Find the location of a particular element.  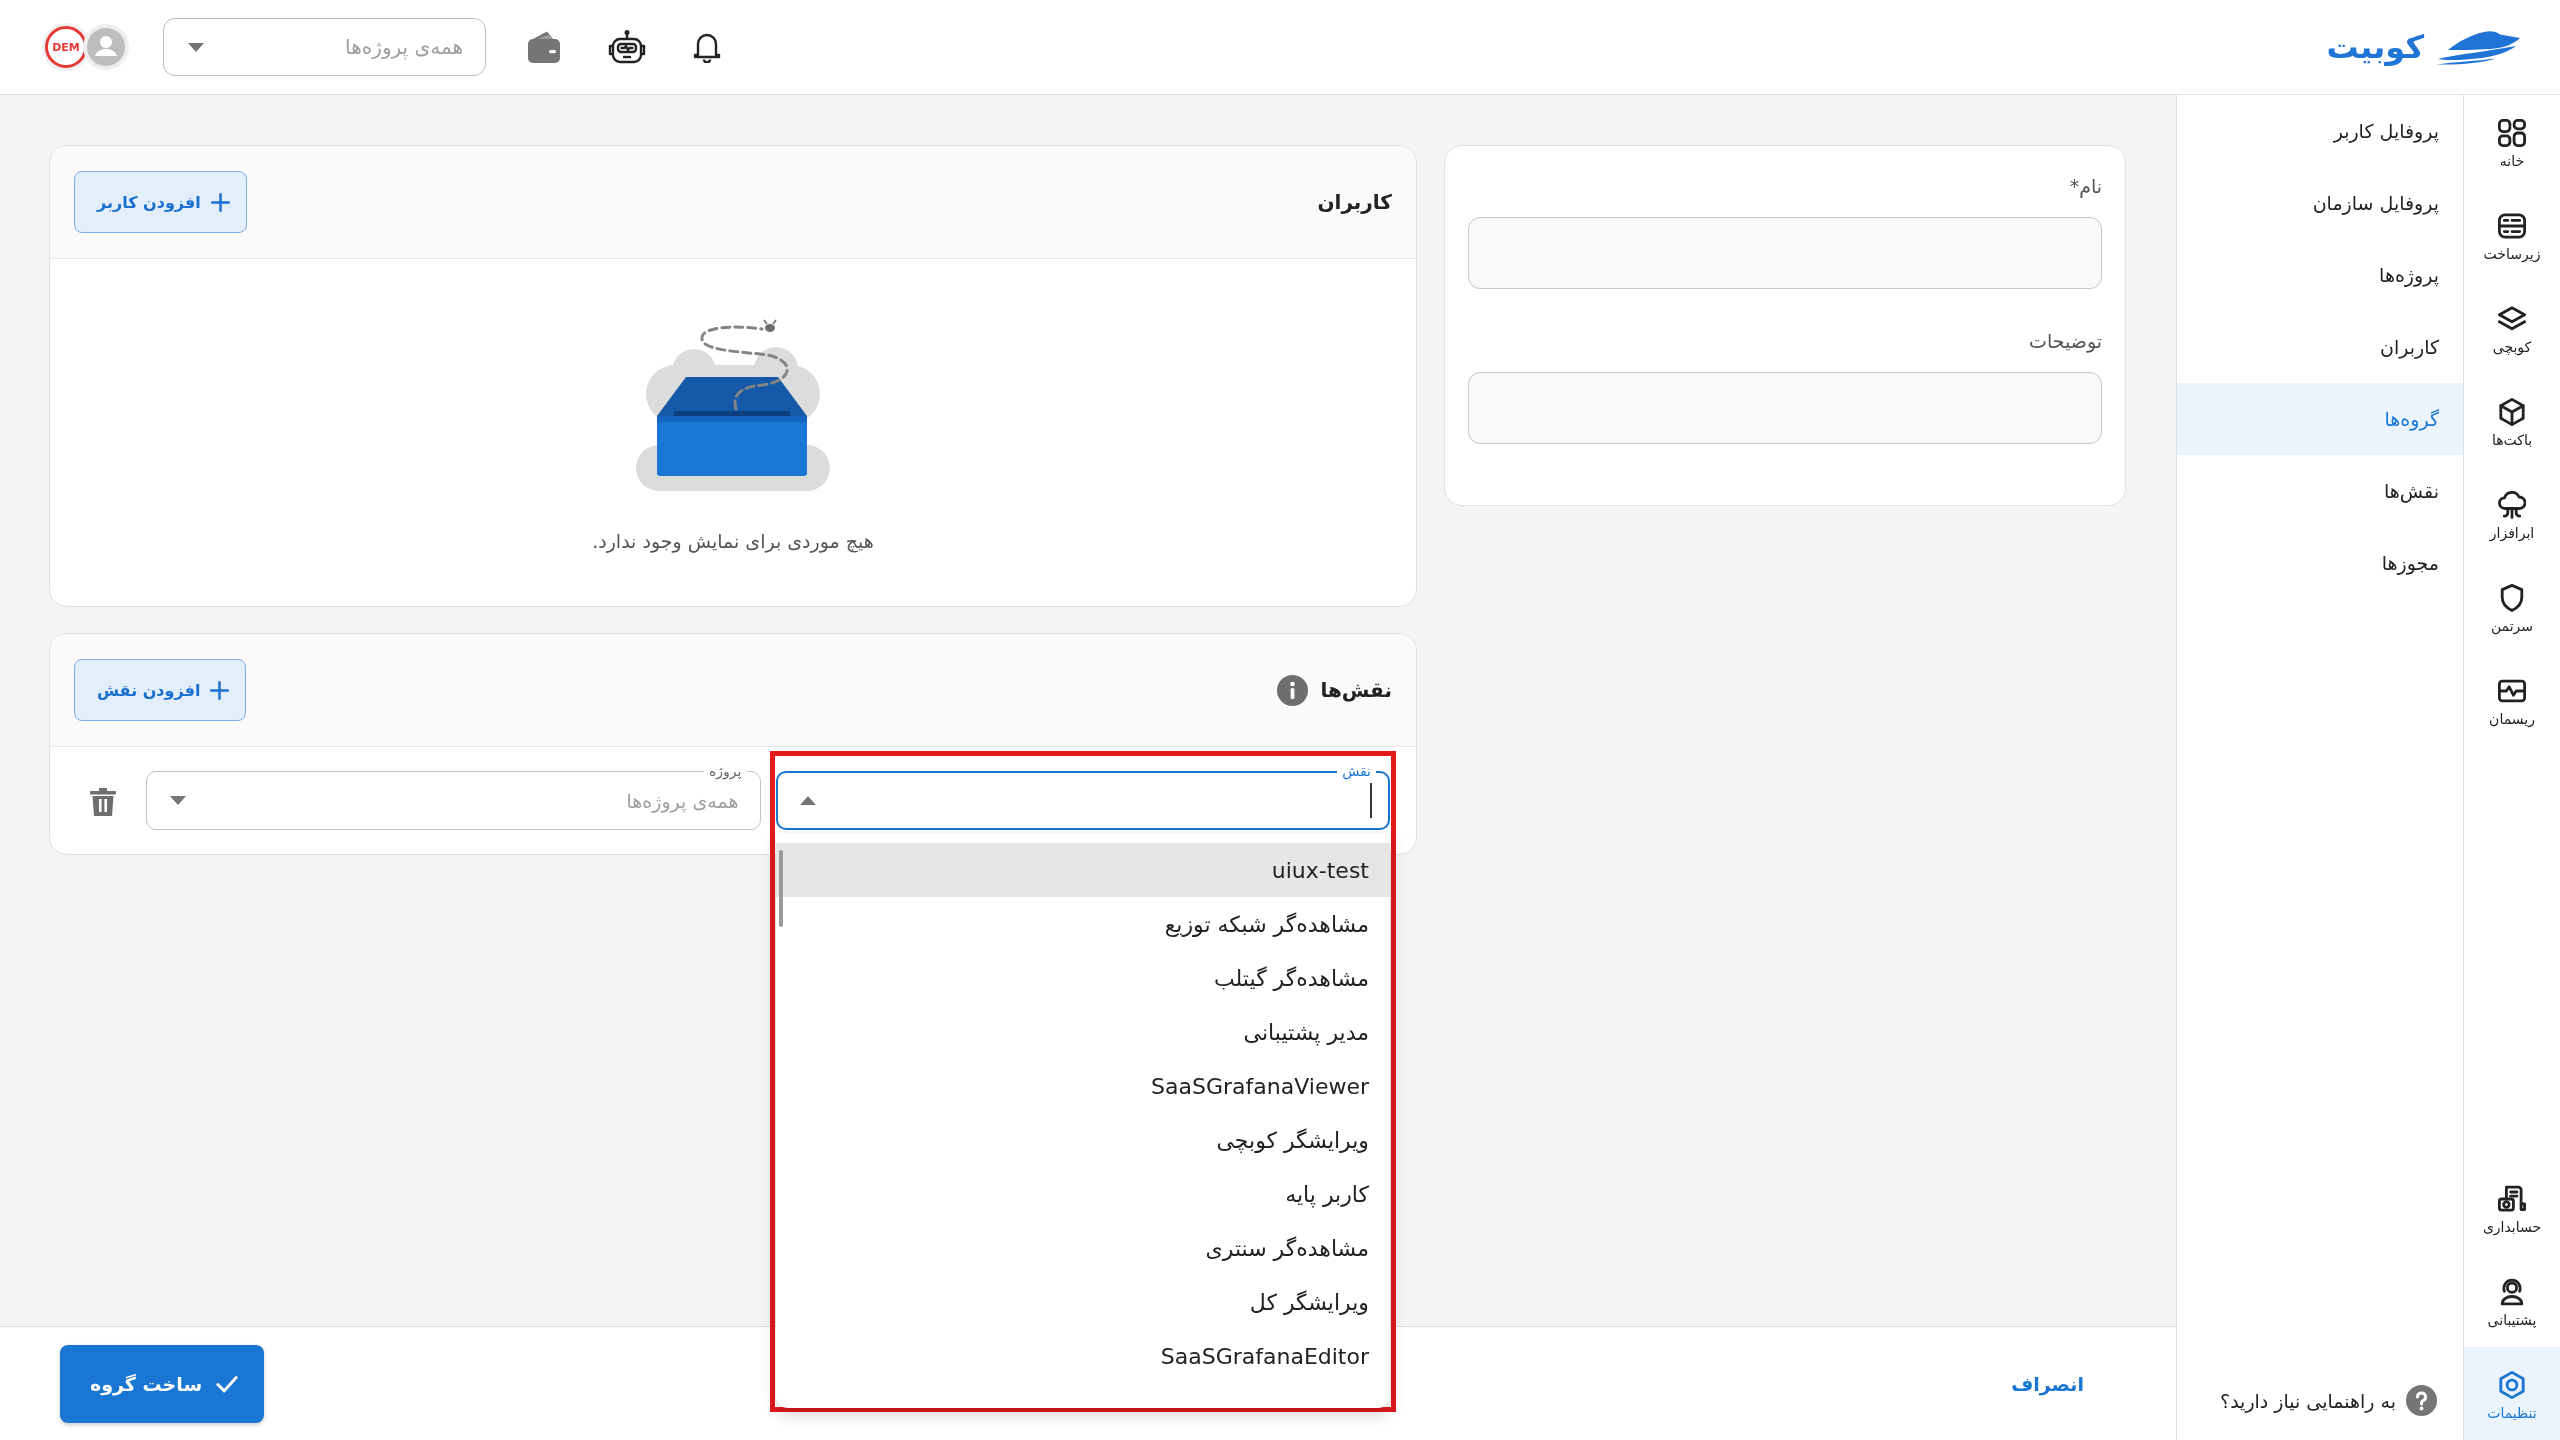

dropdown-option: SaaSGrafanaViewer is located at coordinates (1082, 1086).